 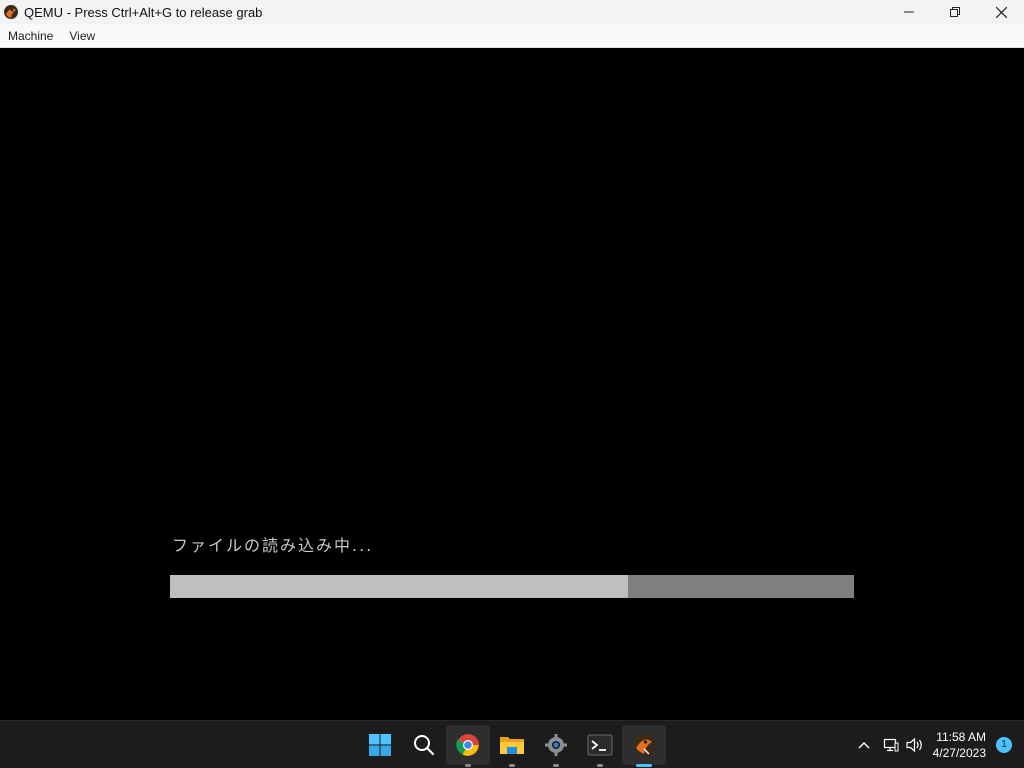 I want to click on show-hidden-icons-button, so click(x=864, y=745).